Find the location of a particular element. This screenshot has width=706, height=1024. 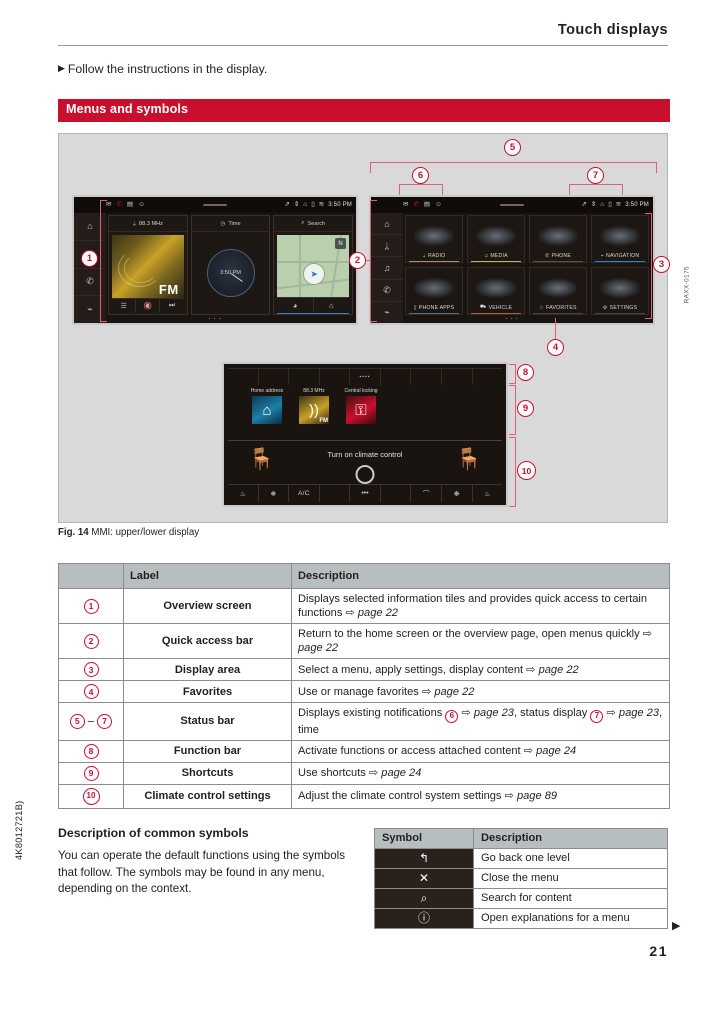

seat-heat-rear-icon: ♨ is located at coordinates (488, 493).